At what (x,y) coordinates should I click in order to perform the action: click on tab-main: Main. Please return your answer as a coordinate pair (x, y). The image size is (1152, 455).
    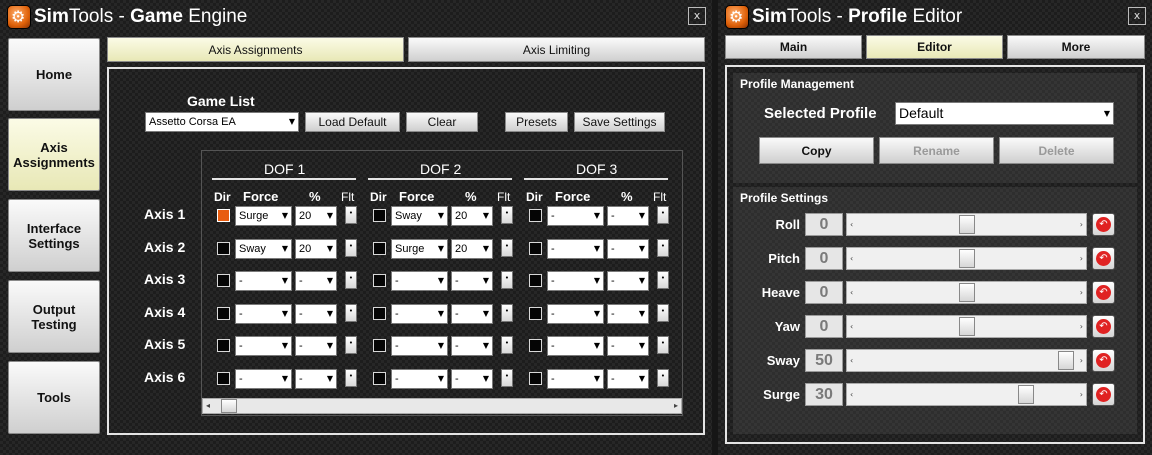
    Looking at the image, I should click on (793, 47).